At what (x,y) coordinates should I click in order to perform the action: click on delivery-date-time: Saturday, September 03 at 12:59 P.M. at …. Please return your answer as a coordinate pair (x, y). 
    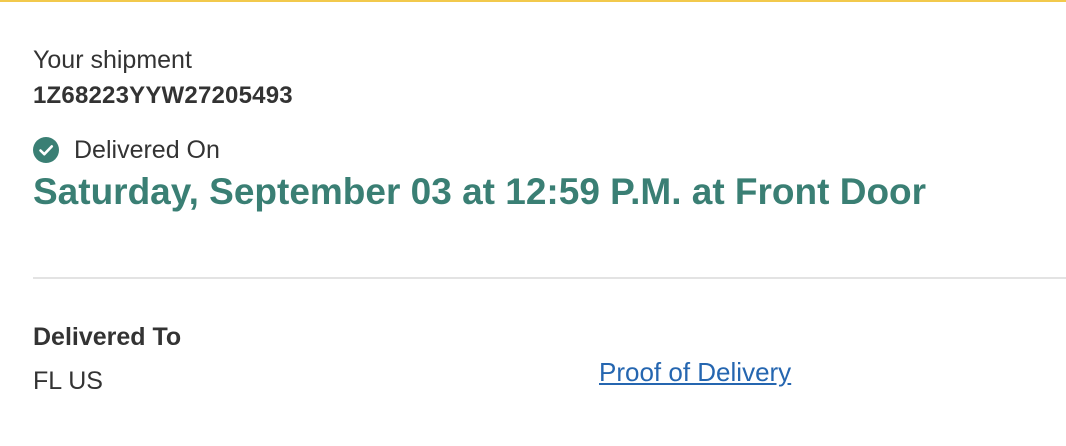
    Looking at the image, I should click on (480, 191).